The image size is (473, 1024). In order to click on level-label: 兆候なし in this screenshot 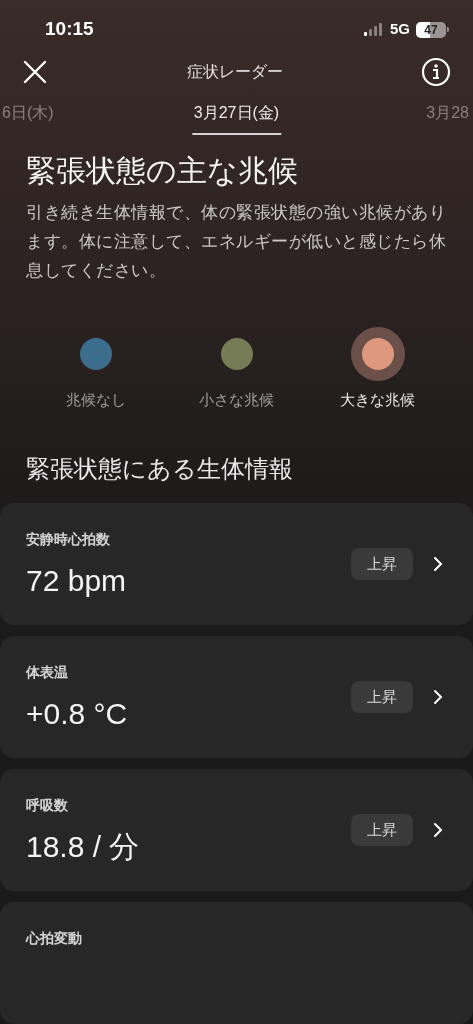, I will do `click(95, 399)`.